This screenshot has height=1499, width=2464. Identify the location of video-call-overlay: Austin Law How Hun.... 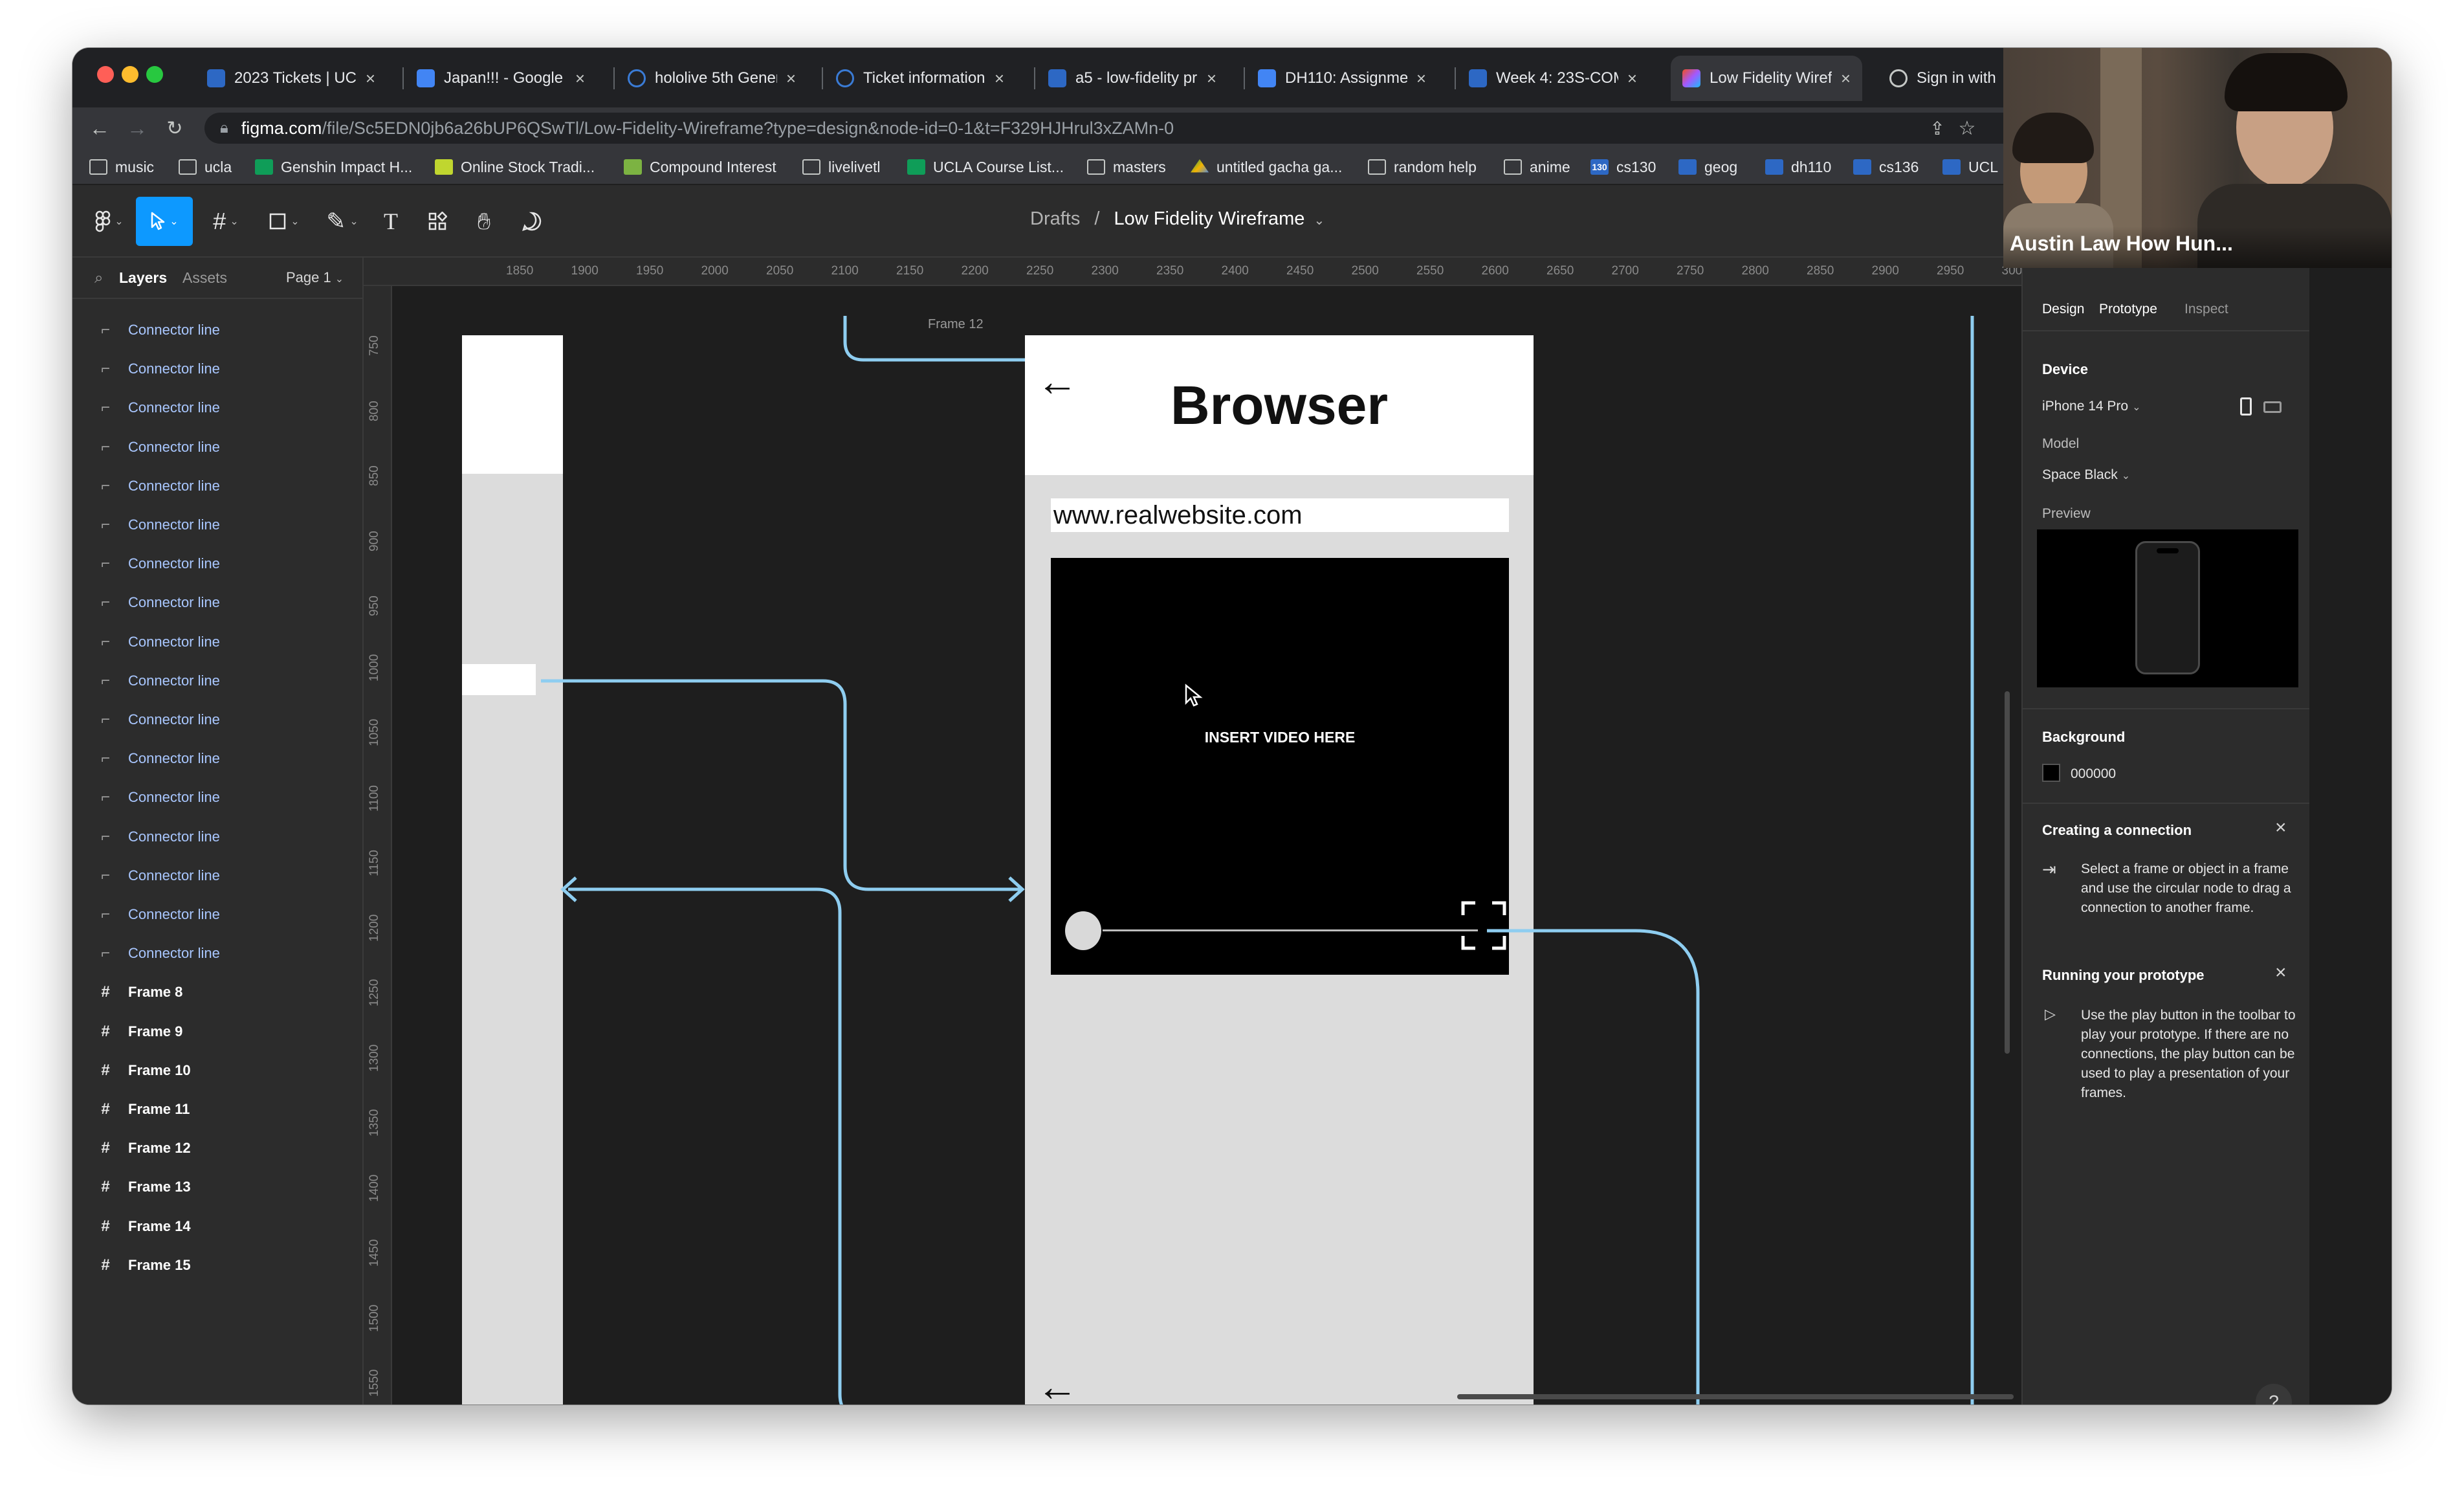
(2197, 158).